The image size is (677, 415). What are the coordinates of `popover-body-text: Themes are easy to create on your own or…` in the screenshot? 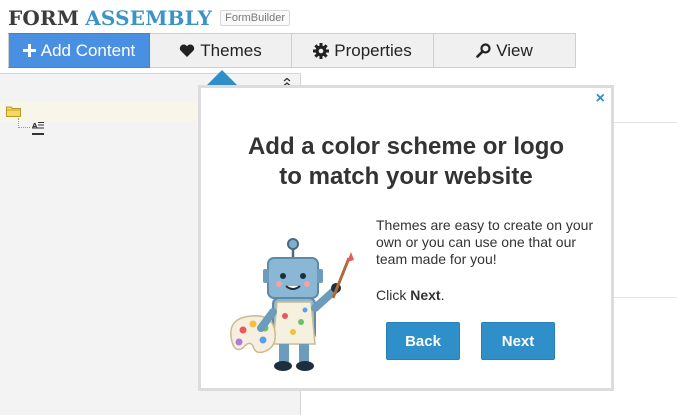 It's located at (485, 242).